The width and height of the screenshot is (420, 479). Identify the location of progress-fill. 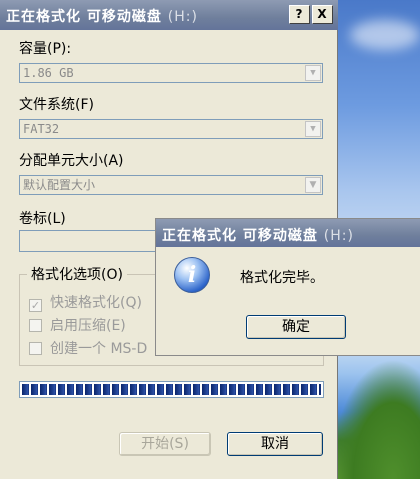
(171, 389).